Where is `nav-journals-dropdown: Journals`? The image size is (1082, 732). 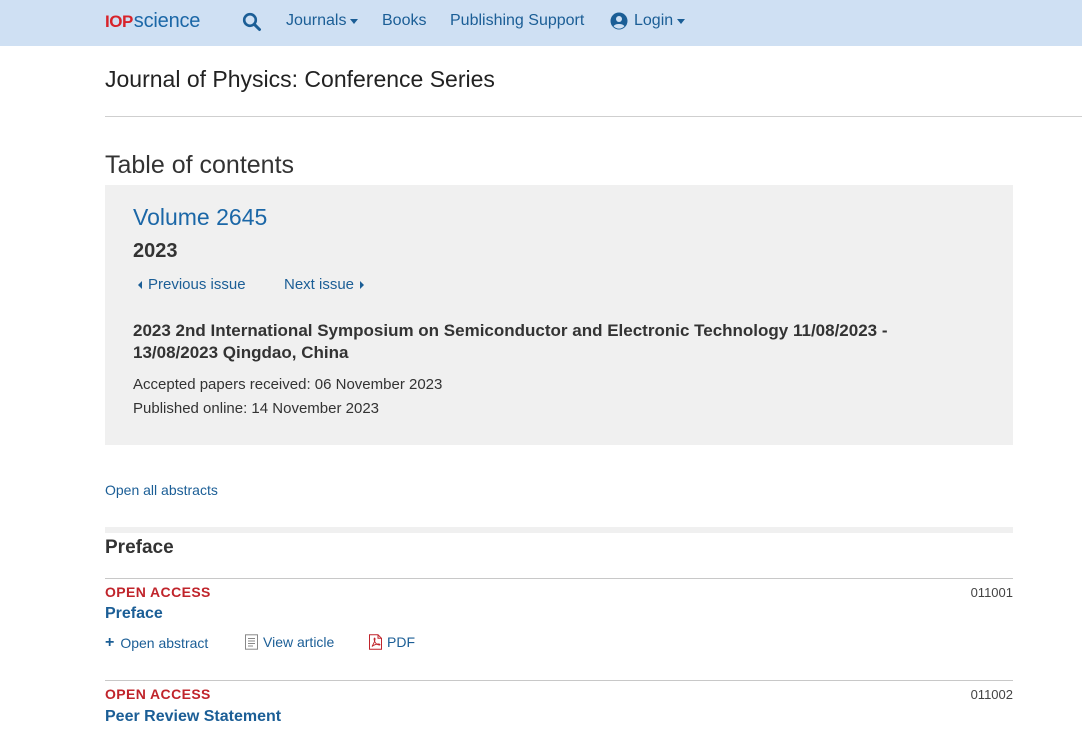 nav-journals-dropdown: Journals is located at coordinates (322, 21).